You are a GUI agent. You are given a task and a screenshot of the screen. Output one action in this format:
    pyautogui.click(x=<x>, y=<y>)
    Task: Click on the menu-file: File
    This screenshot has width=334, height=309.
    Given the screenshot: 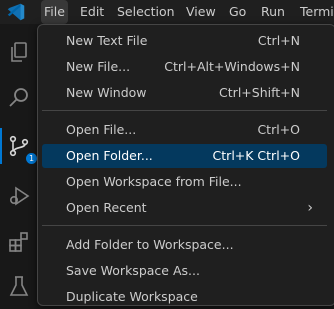 What is the action you would take?
    pyautogui.click(x=54, y=12)
    